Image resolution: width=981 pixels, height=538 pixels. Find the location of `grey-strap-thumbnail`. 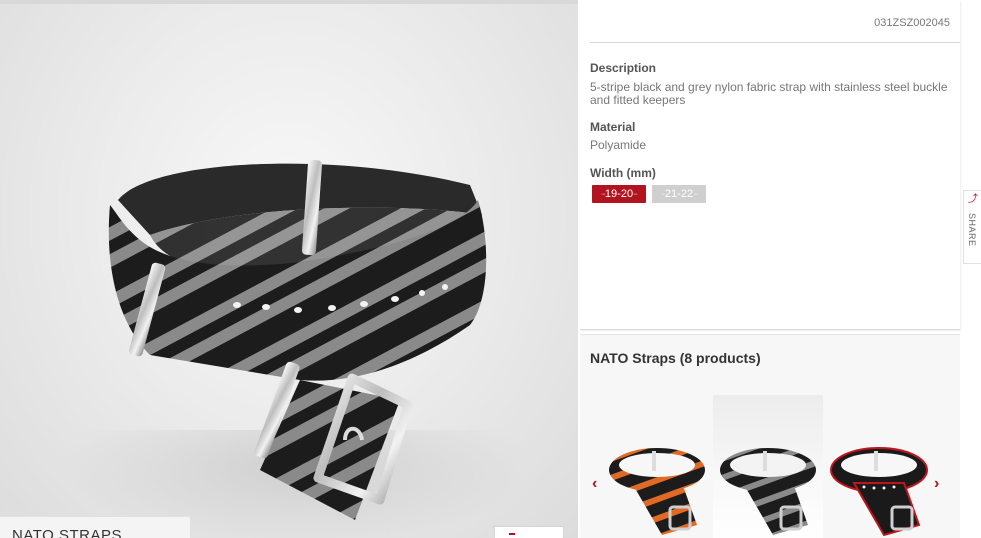

grey-strap-thumbnail is located at coordinates (768, 491).